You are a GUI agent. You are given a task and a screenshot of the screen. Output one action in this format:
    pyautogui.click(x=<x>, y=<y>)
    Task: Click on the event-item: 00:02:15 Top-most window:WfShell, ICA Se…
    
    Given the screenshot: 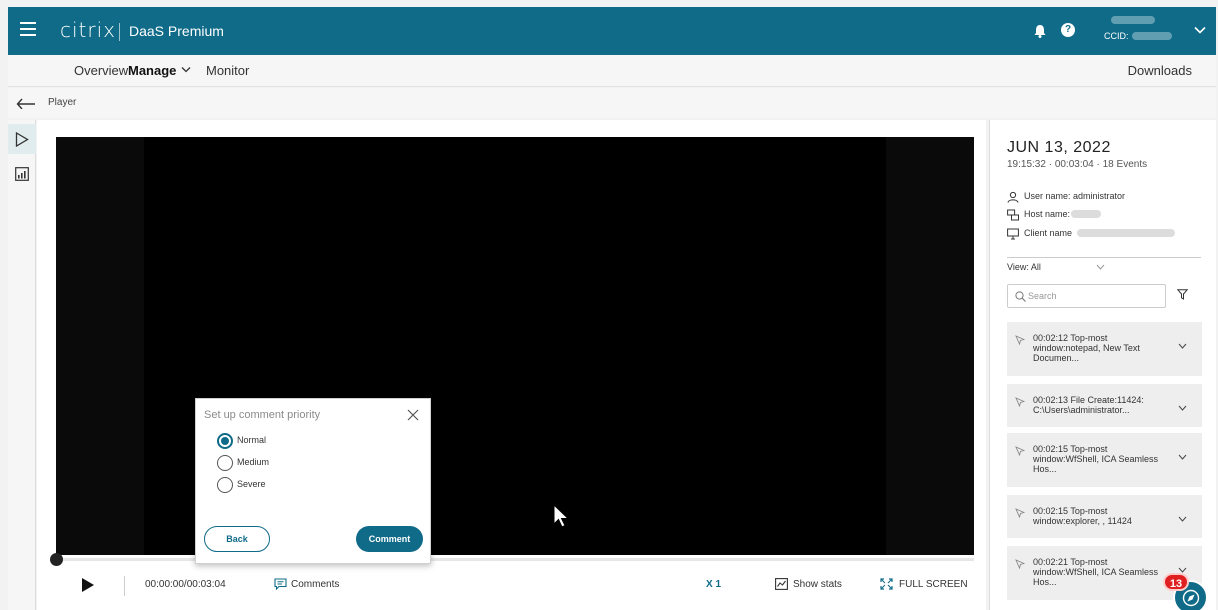 What is the action you would take?
    pyautogui.click(x=1104, y=460)
    